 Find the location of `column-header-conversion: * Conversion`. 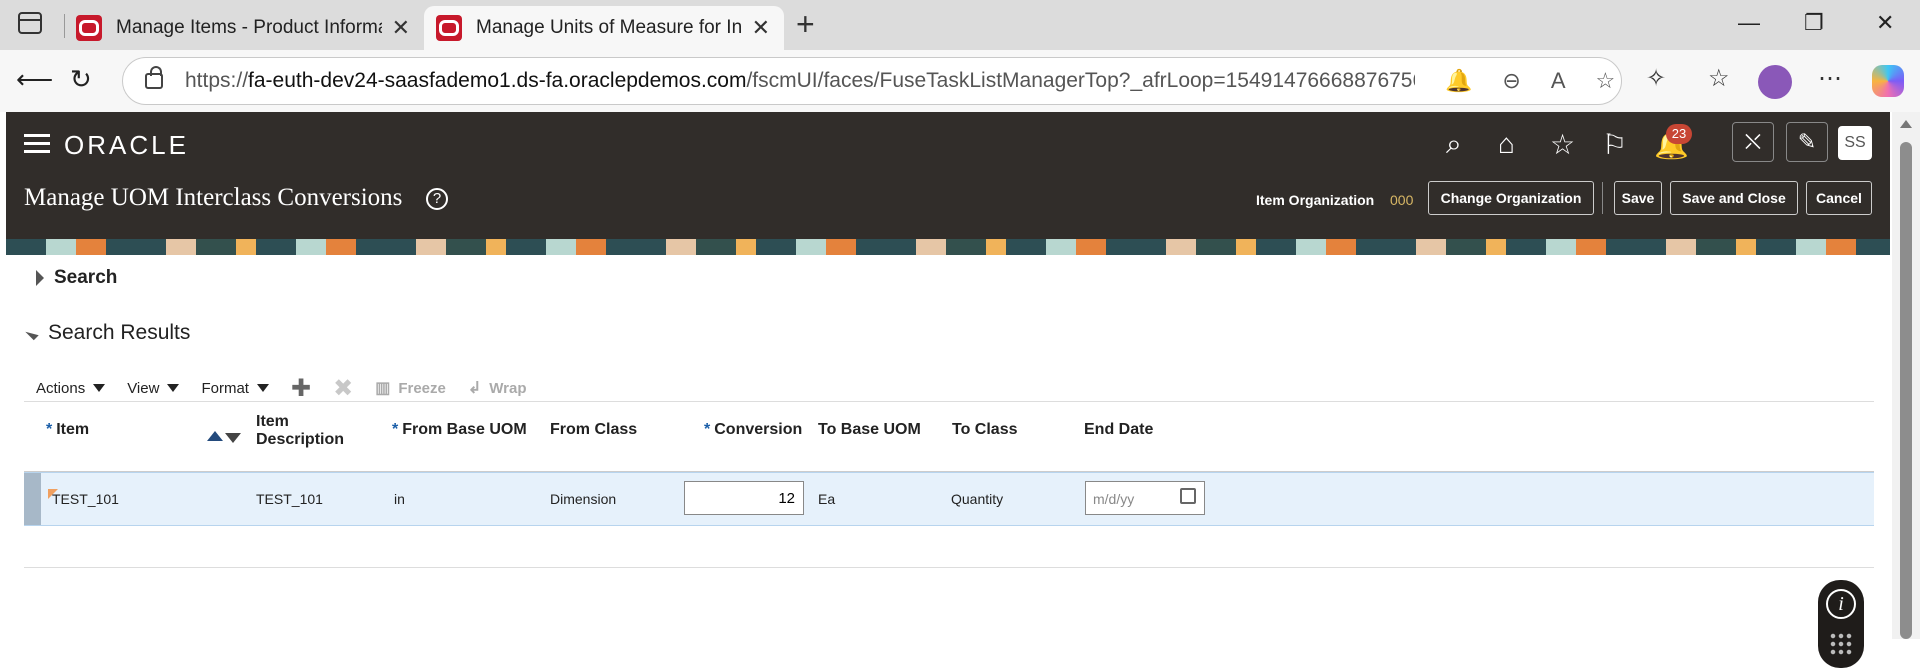

column-header-conversion: * Conversion is located at coordinates (753, 430).